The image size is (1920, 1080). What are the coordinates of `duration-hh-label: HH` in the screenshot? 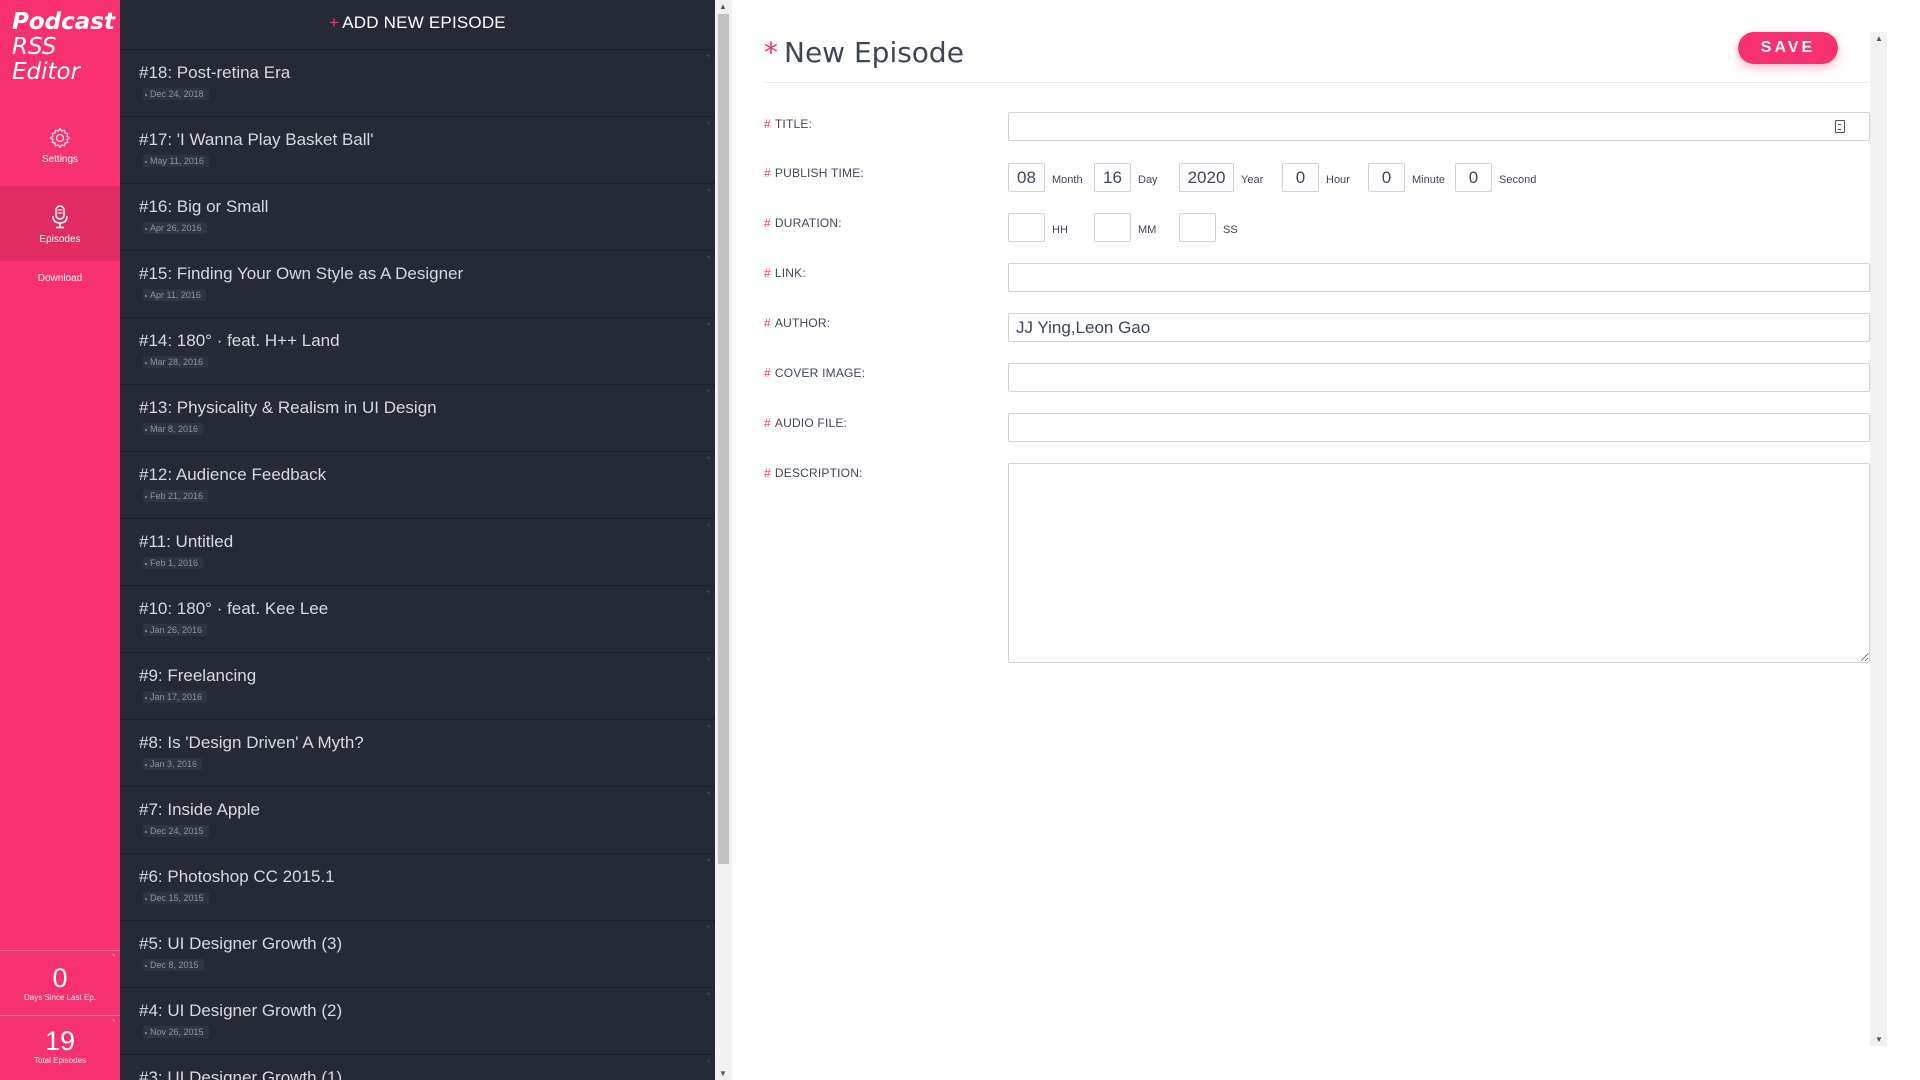 It's located at (1060, 230).